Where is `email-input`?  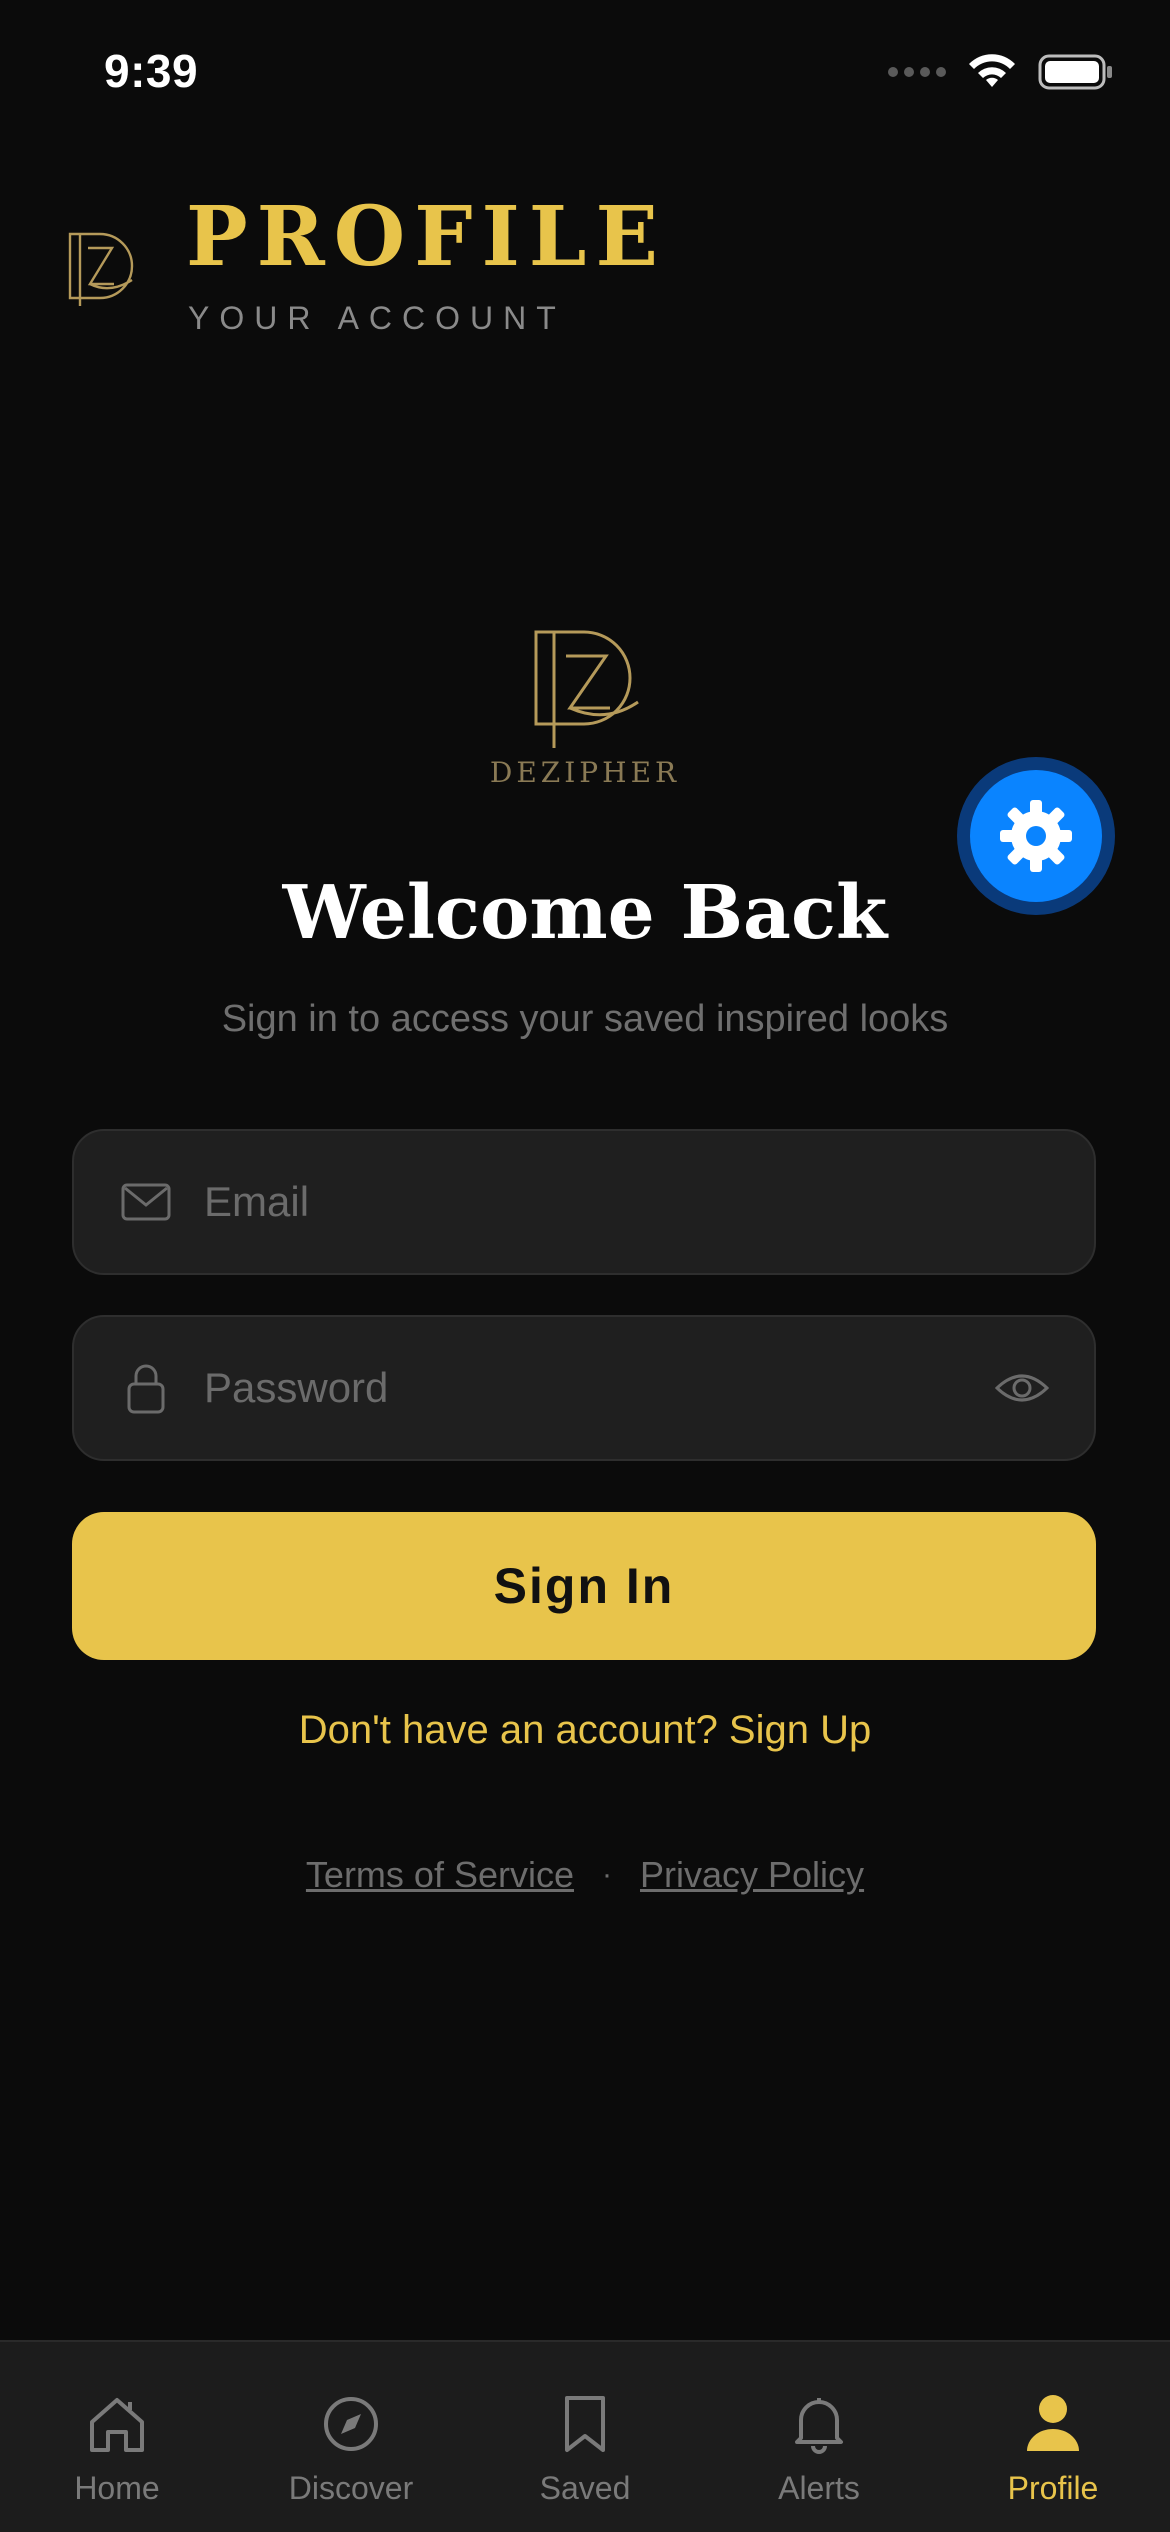
email-input is located at coordinates (648, 1202).